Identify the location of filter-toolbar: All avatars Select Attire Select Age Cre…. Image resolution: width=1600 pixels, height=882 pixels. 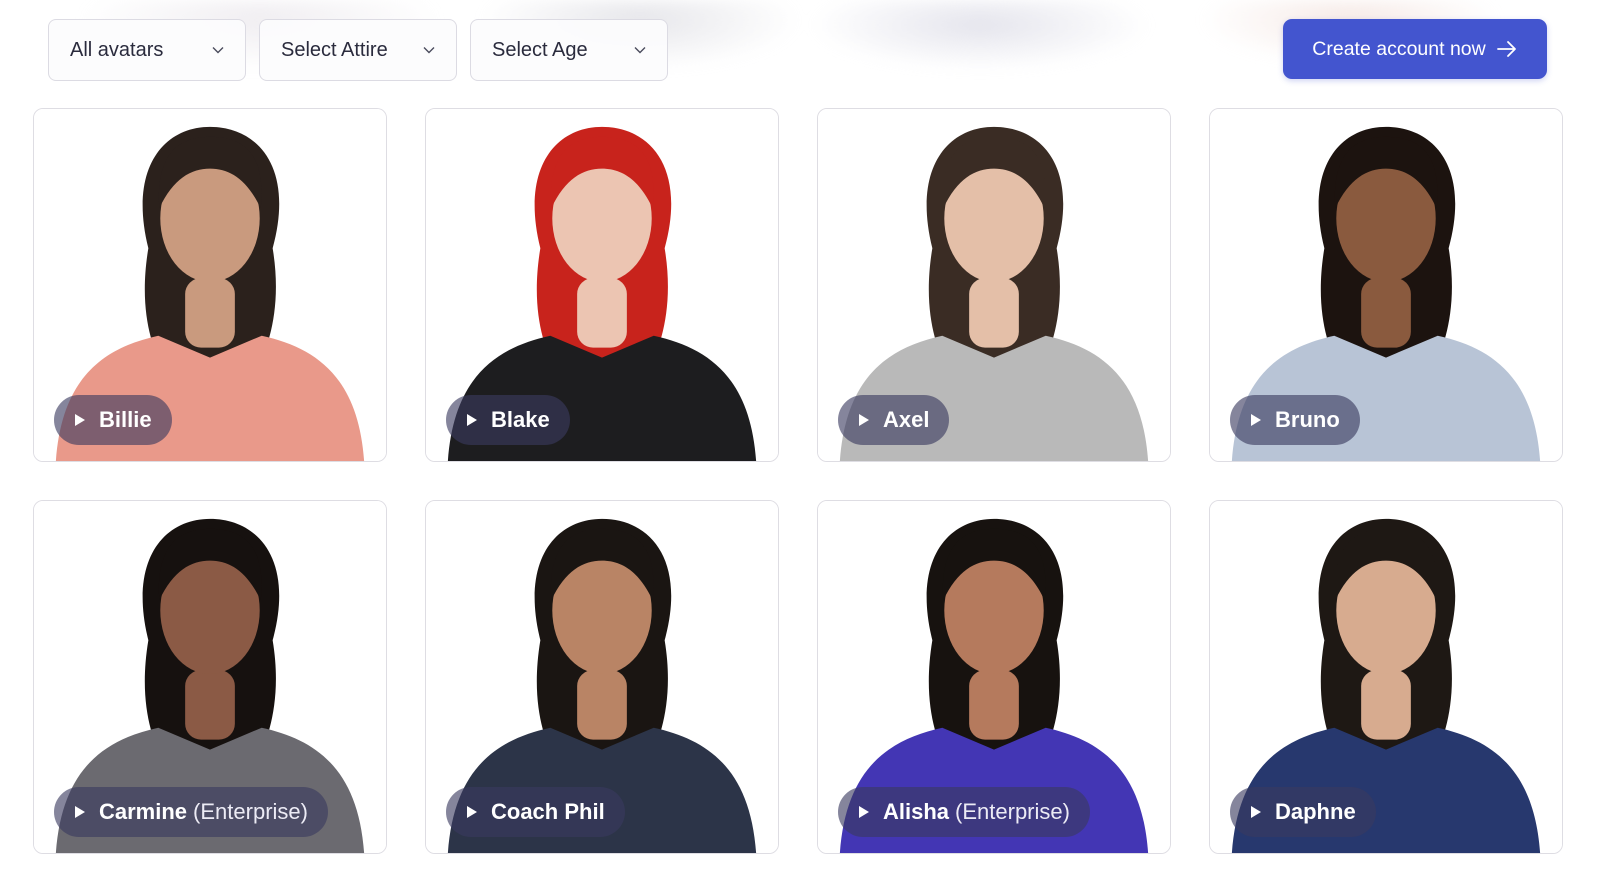
(800, 45).